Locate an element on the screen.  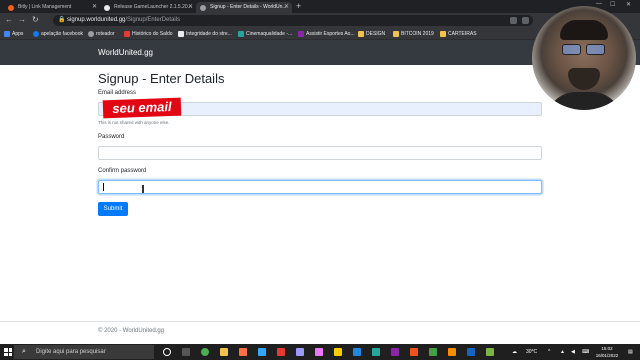
cortana-icon is located at coordinates (167, 352).